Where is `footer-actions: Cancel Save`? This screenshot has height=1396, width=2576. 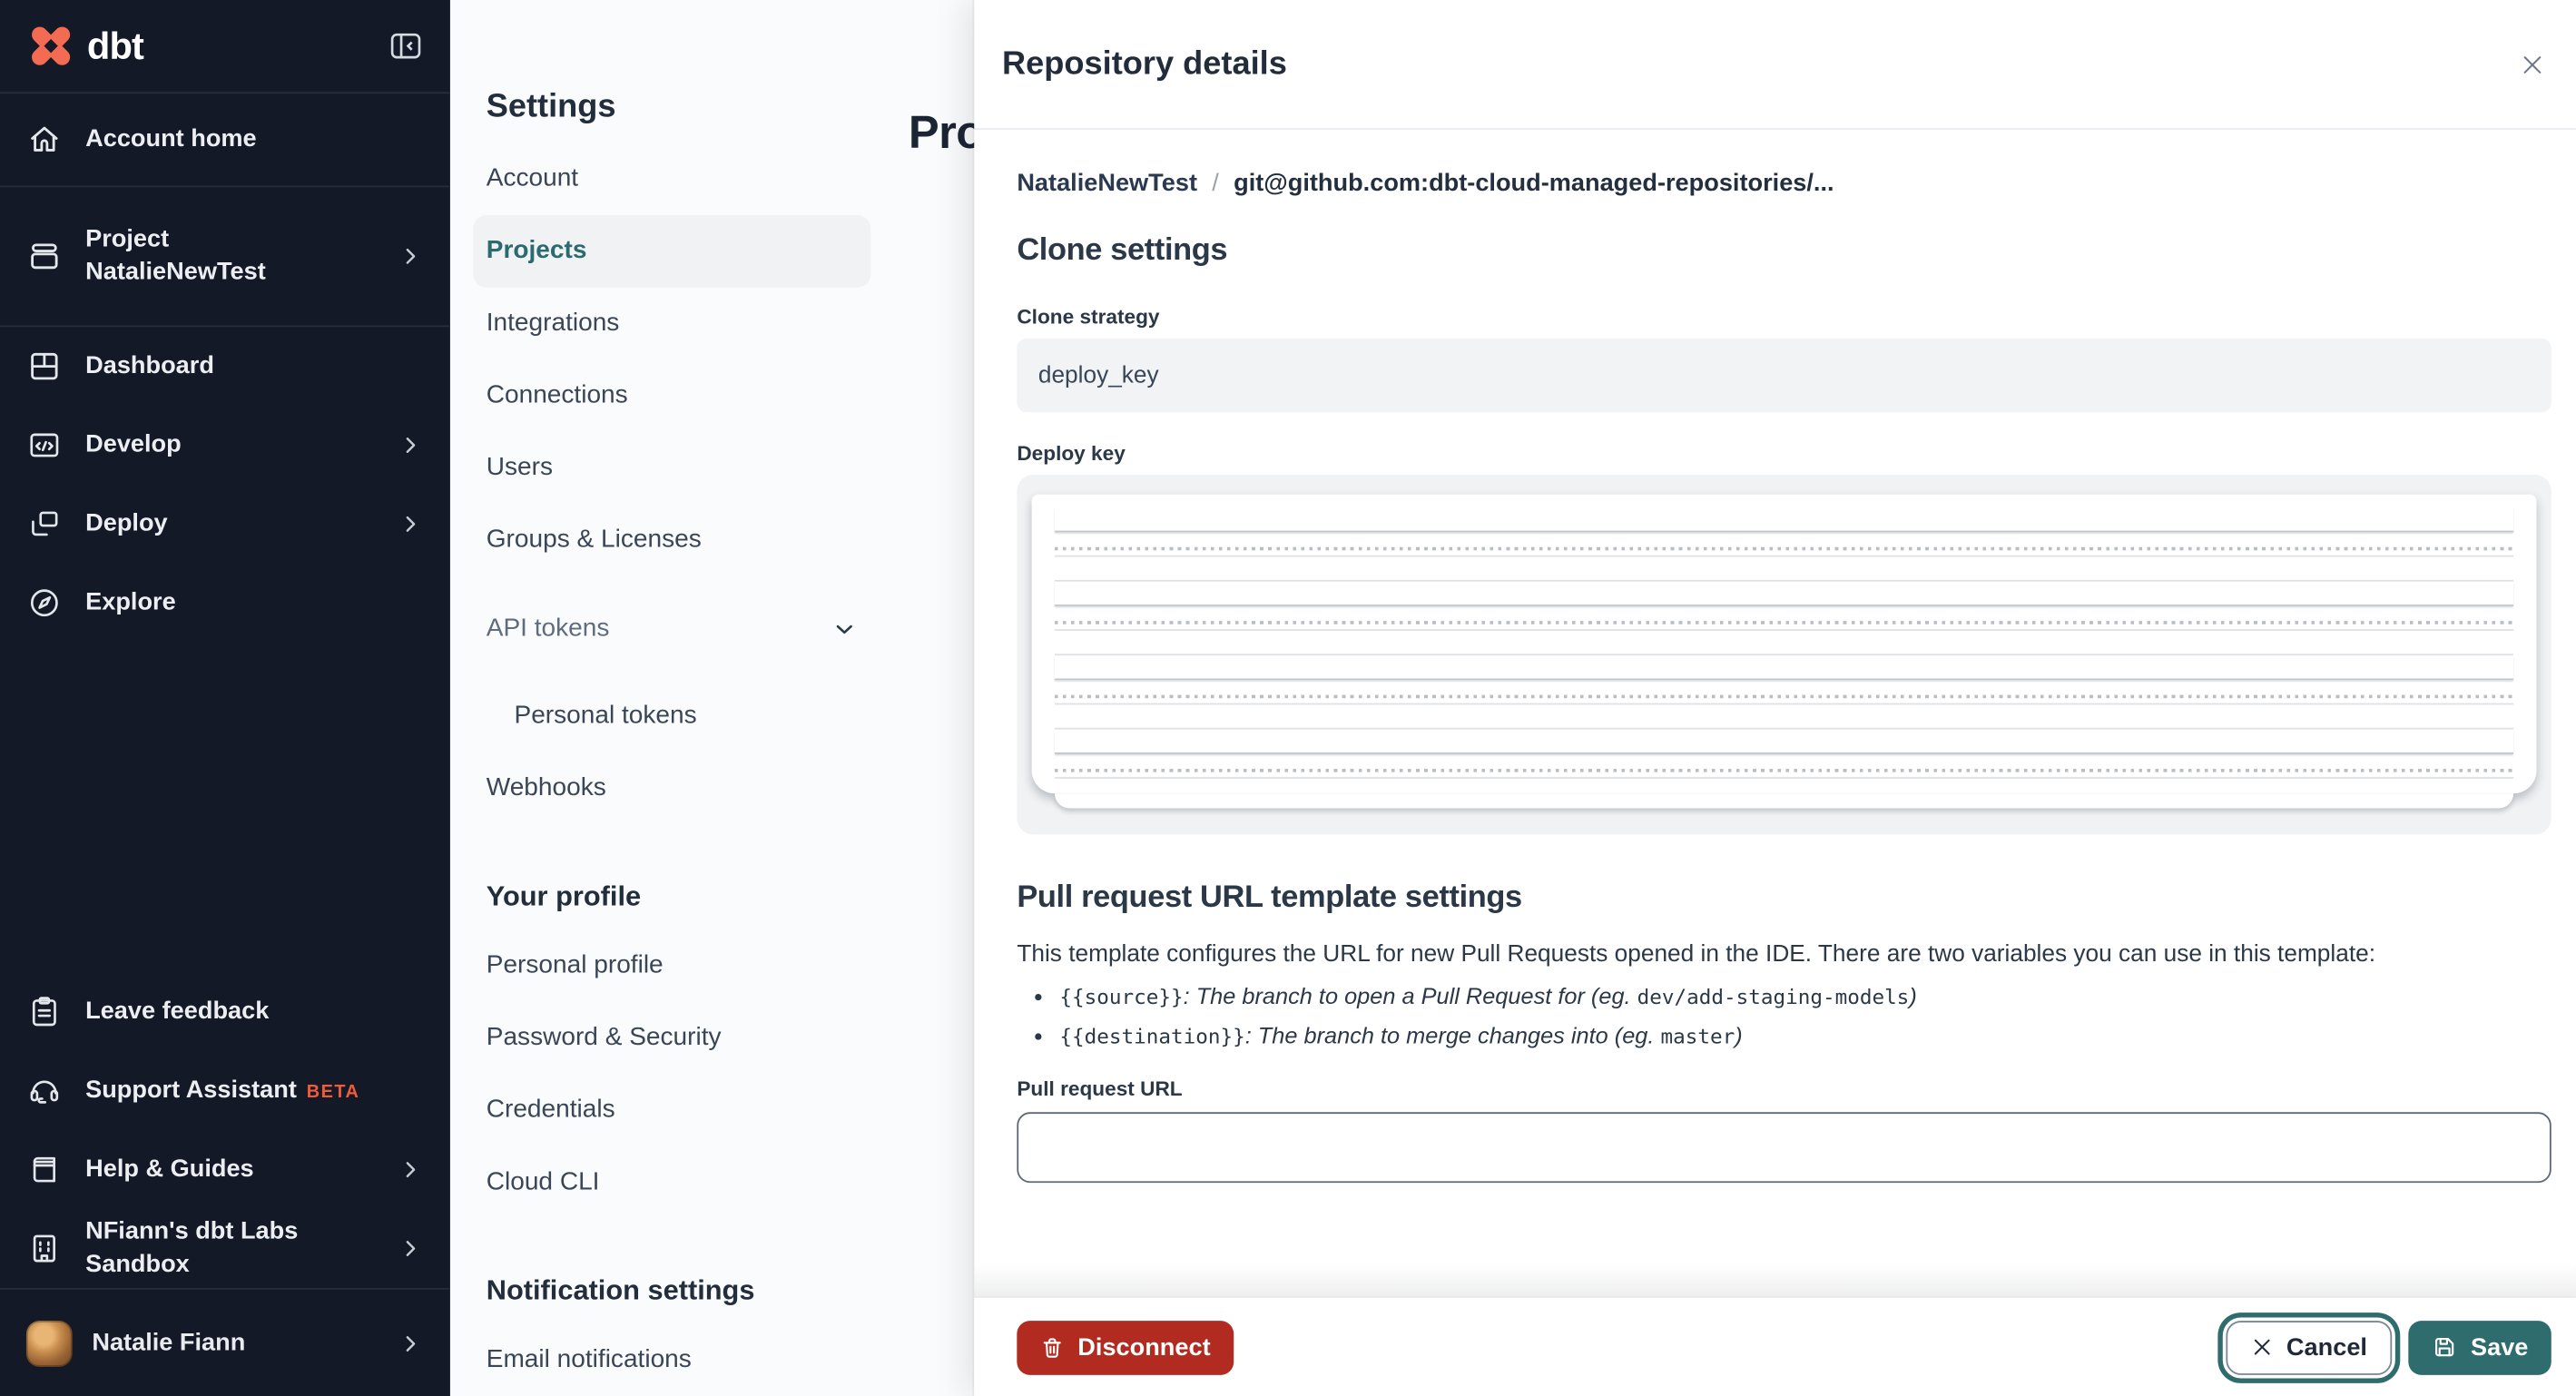 footer-actions: Cancel Save is located at coordinates (2388, 1347).